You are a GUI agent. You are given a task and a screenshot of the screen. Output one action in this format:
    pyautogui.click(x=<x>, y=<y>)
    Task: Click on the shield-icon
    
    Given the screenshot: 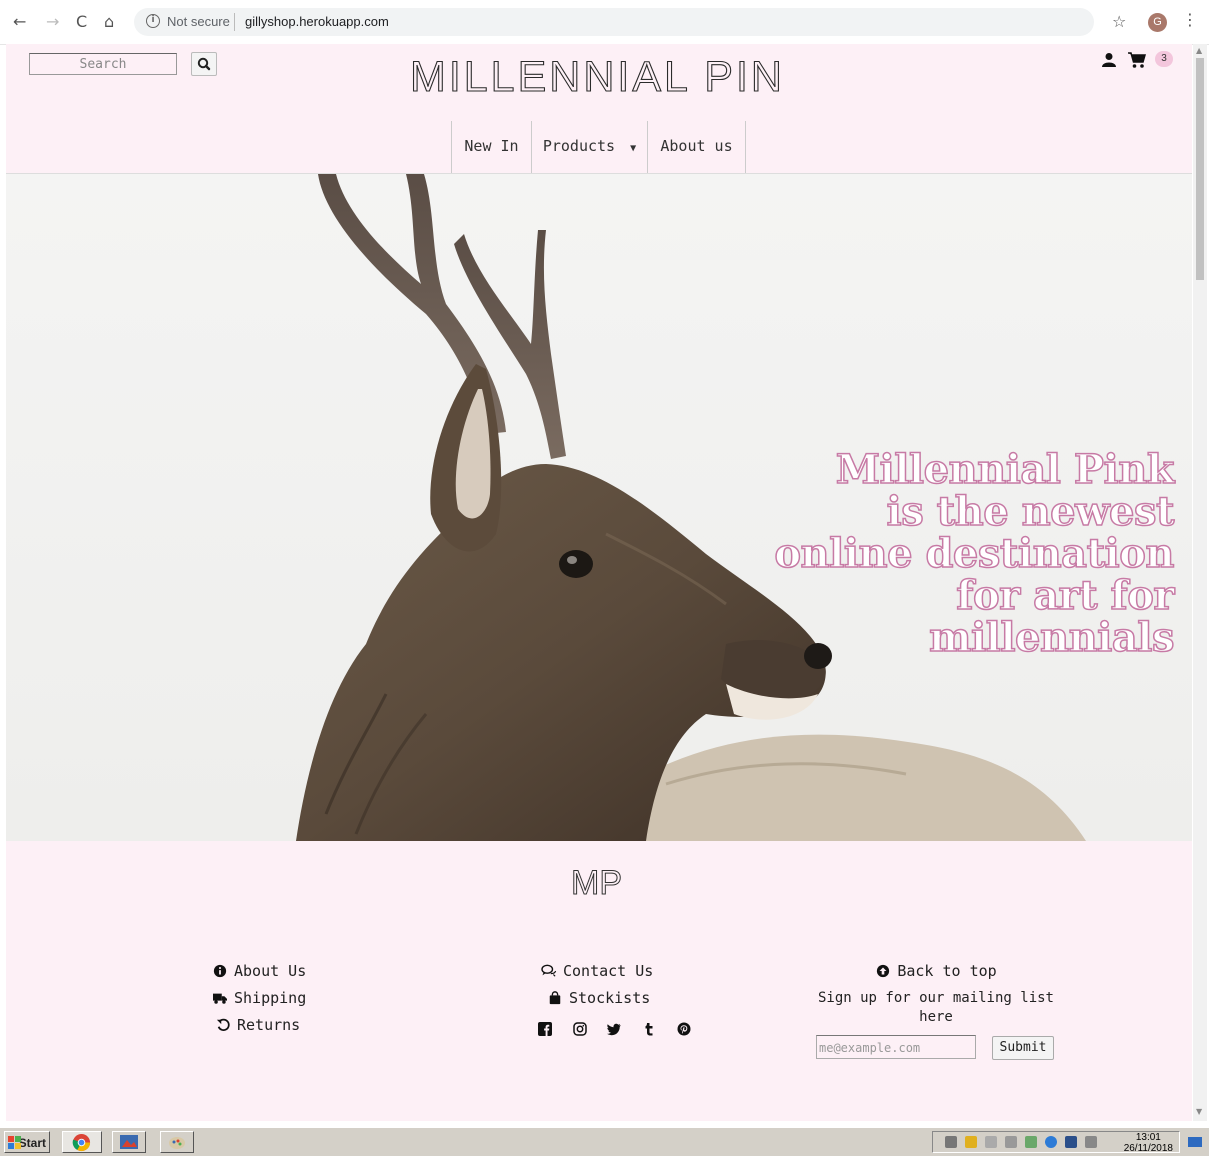 What is the action you would take?
    pyautogui.click(x=971, y=1142)
    